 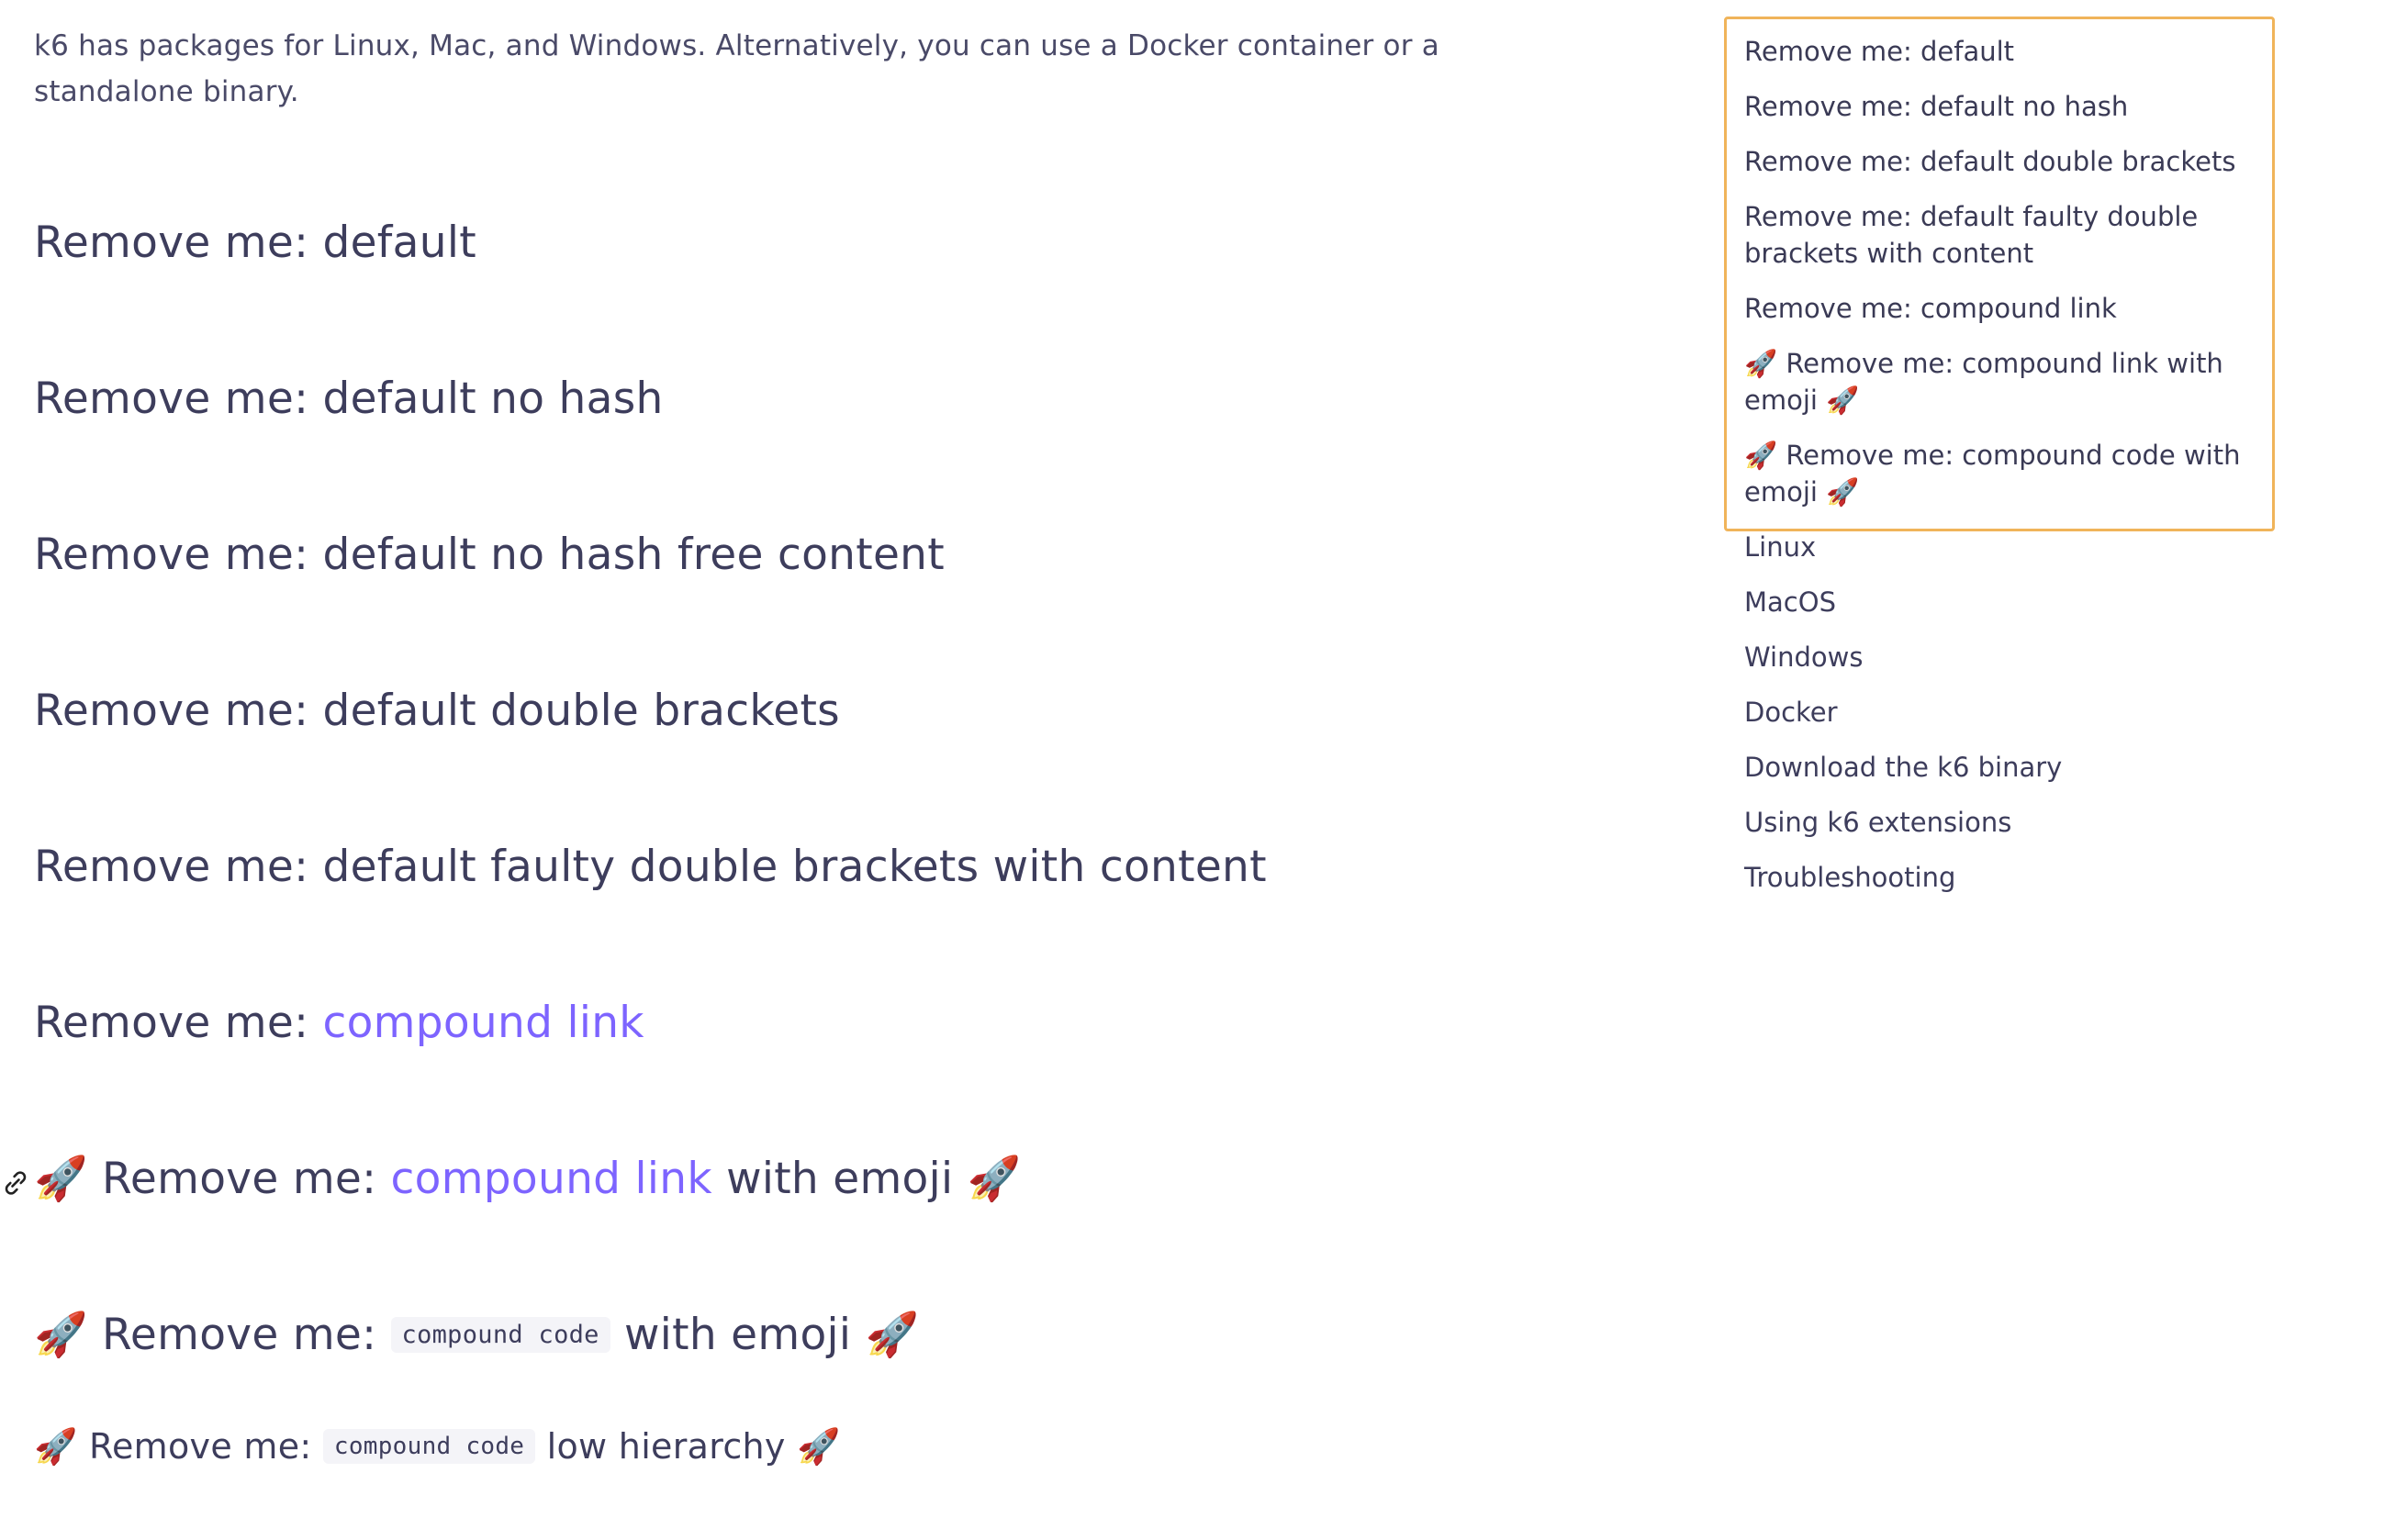 I want to click on heading-compound-link-emoji: 🚀 Remove me: compound link with emoji 🚀, so click(x=527, y=1179).